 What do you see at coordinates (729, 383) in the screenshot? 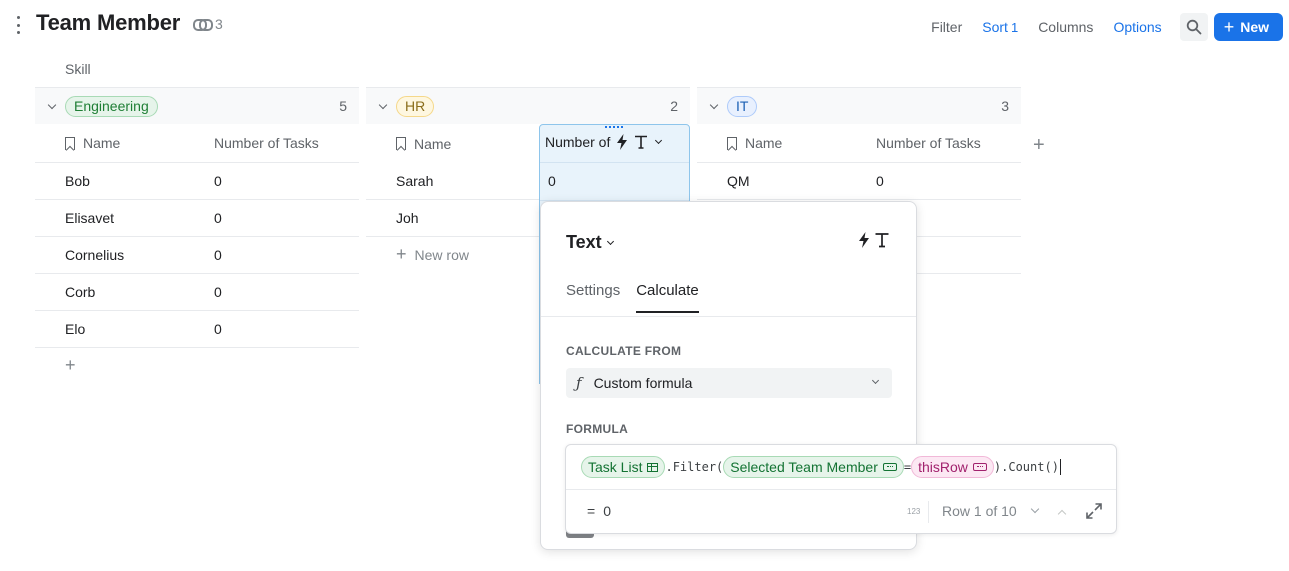
I see `calculate-from-select: ƒ Custom formula` at bounding box center [729, 383].